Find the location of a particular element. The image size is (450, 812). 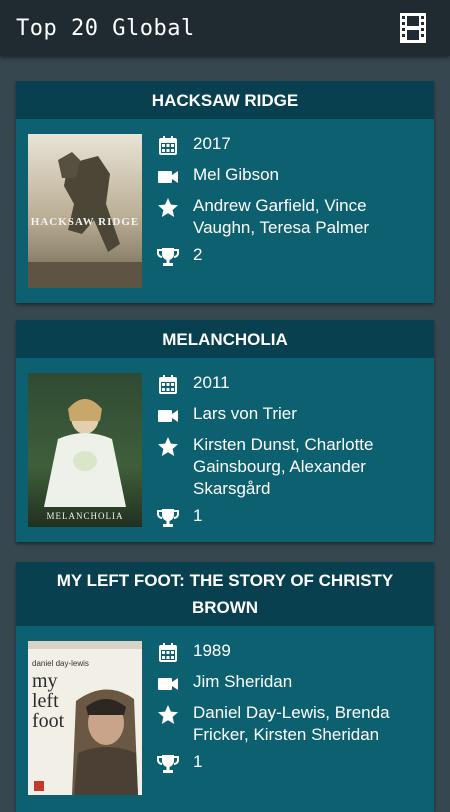

app-bar: Top 20 Global is located at coordinates (225, 28).